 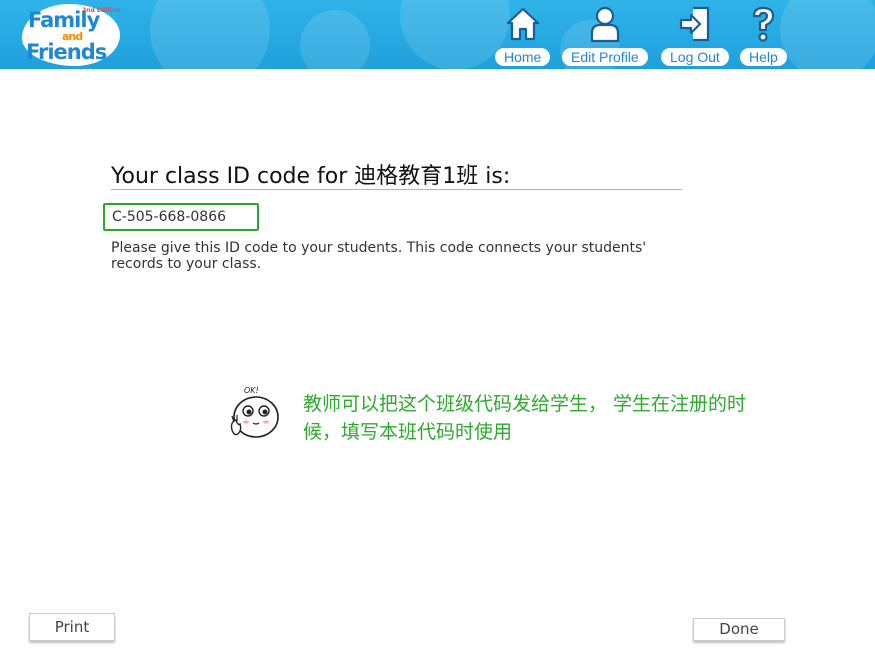 I want to click on home-button: Home, so click(x=523, y=57).